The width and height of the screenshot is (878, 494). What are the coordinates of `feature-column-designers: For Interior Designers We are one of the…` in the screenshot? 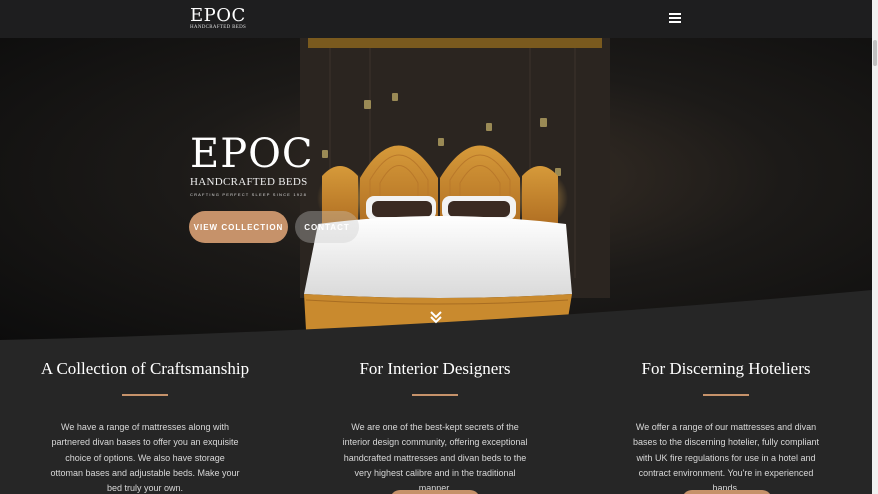 It's located at (435, 419).